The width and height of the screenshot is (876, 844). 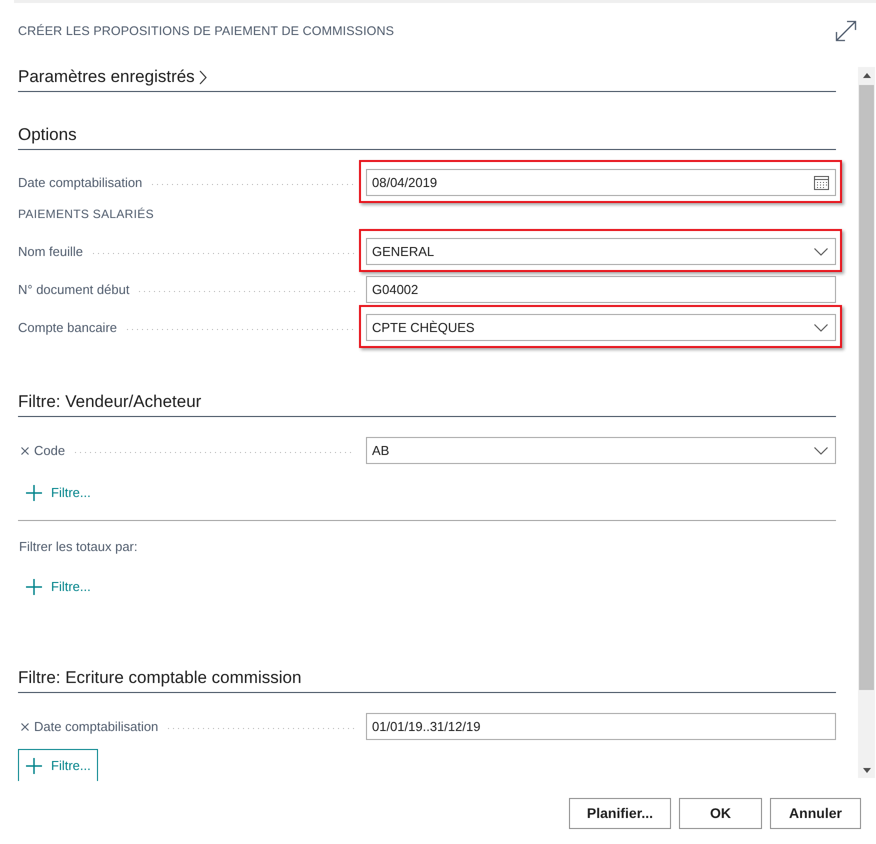 What do you see at coordinates (206, 31) in the screenshot?
I see `dialog-title: CRÉER LES PROPOSITIONS DE PAIEMENT DE COMMISSIONS` at bounding box center [206, 31].